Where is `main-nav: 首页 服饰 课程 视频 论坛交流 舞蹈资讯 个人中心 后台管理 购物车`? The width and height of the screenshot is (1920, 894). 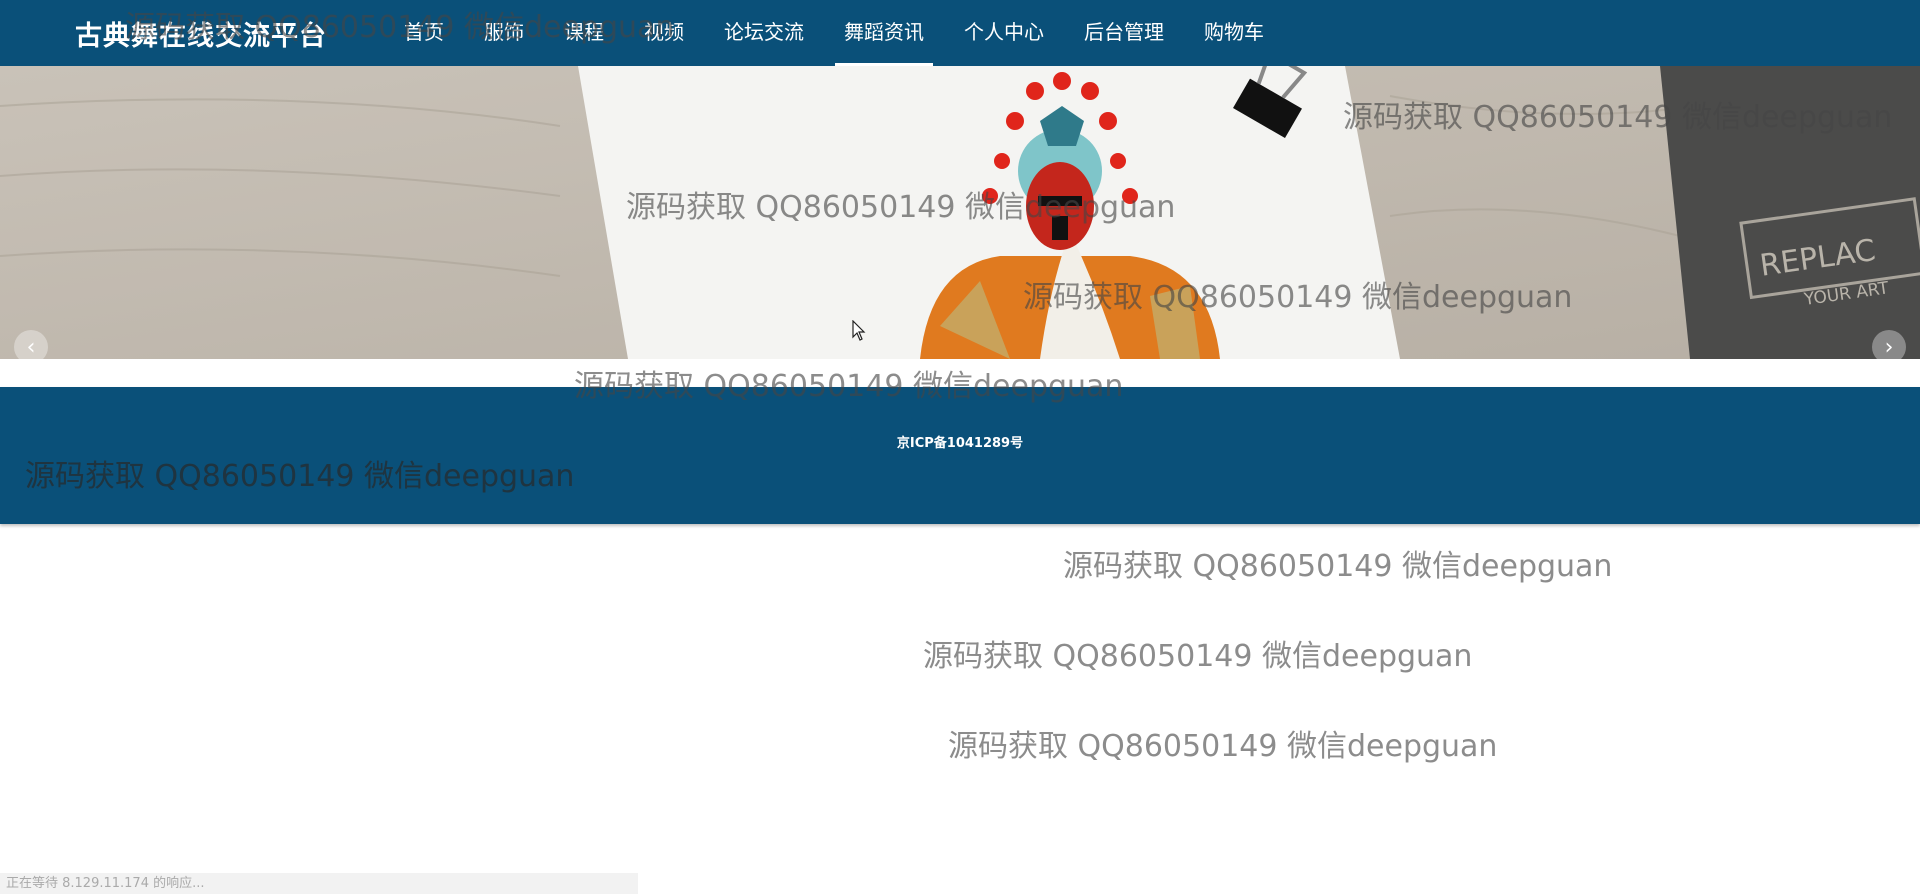 main-nav: 首页 服饰 课程 视频 论坛交流 舞蹈资讯 个人中心 后台管理 购物车 is located at coordinates (845, 33).